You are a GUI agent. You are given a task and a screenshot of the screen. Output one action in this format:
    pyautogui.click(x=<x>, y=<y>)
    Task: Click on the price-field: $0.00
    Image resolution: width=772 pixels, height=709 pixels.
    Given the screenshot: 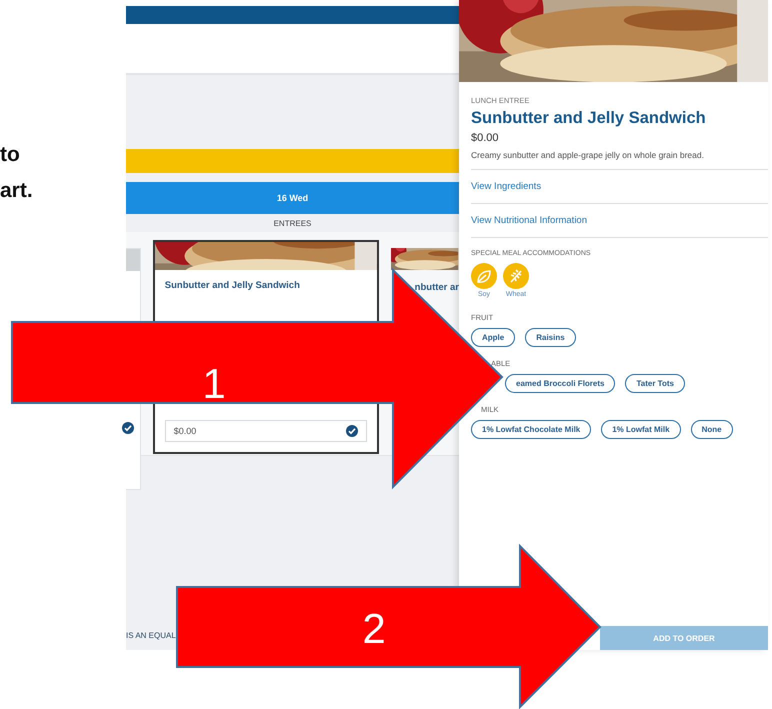 What is the action you would take?
    pyautogui.click(x=265, y=431)
    